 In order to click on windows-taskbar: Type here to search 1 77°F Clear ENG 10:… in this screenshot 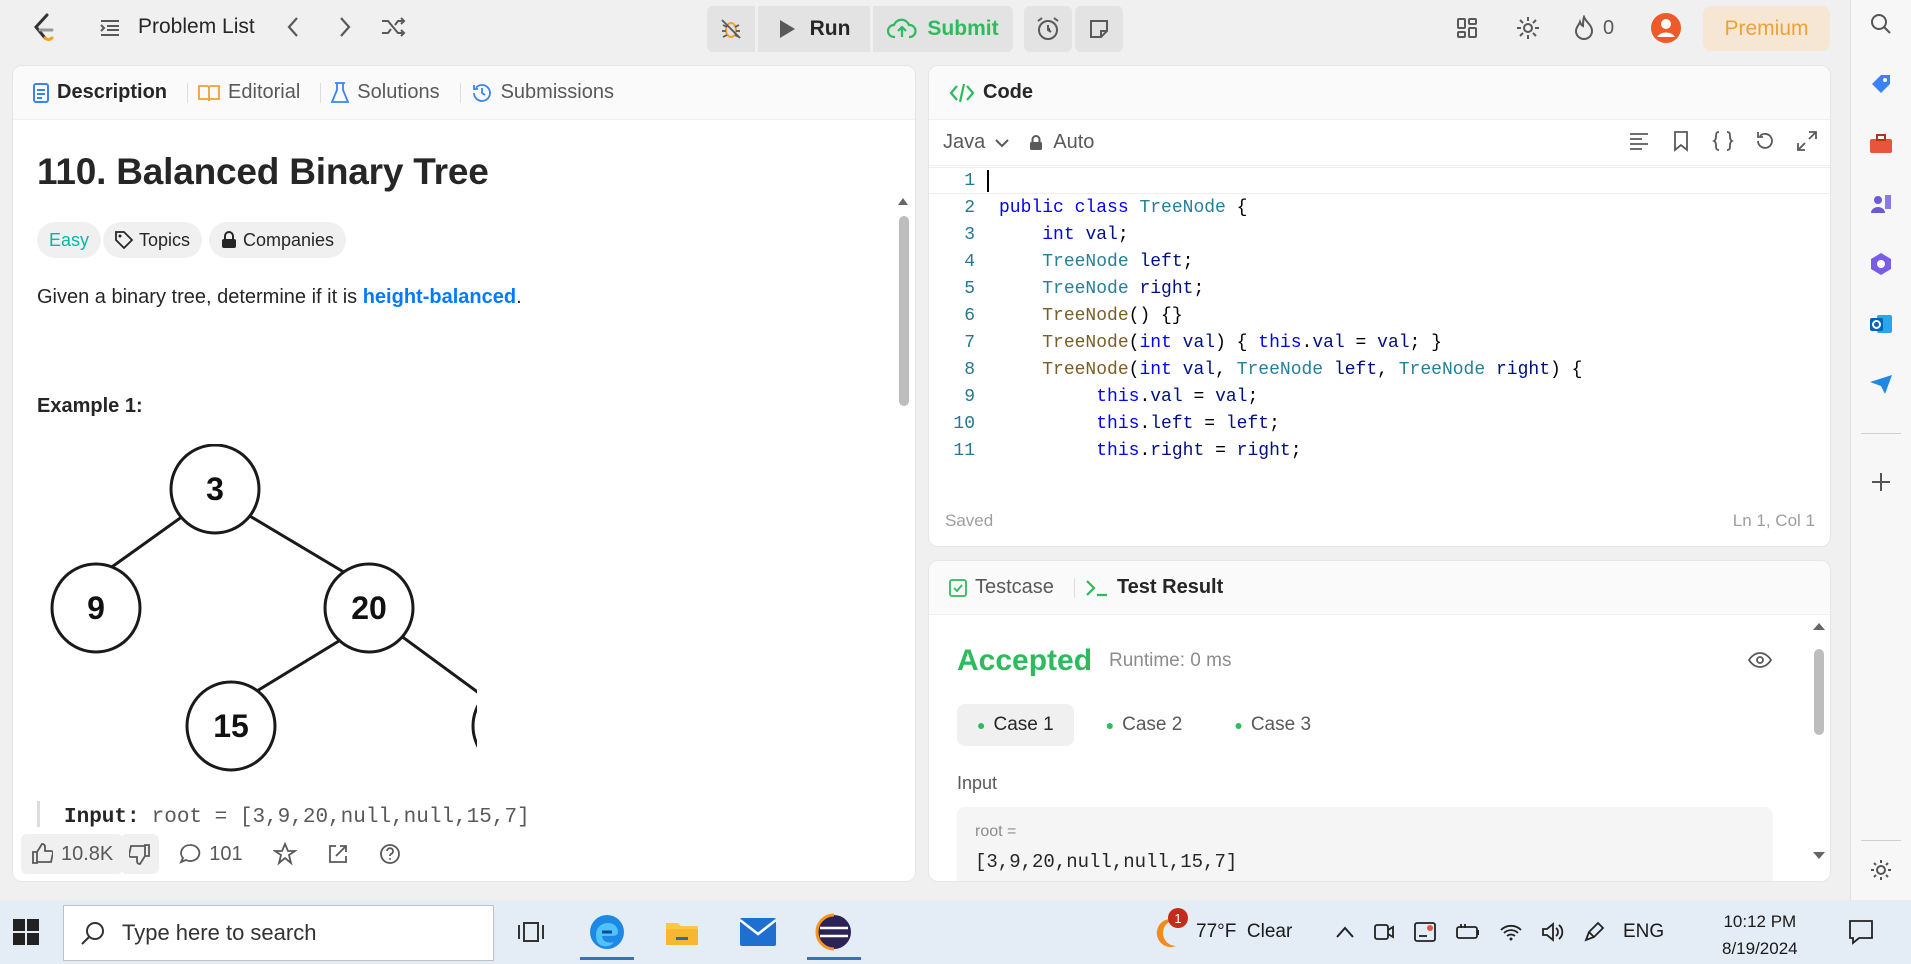, I will do `click(955, 932)`.